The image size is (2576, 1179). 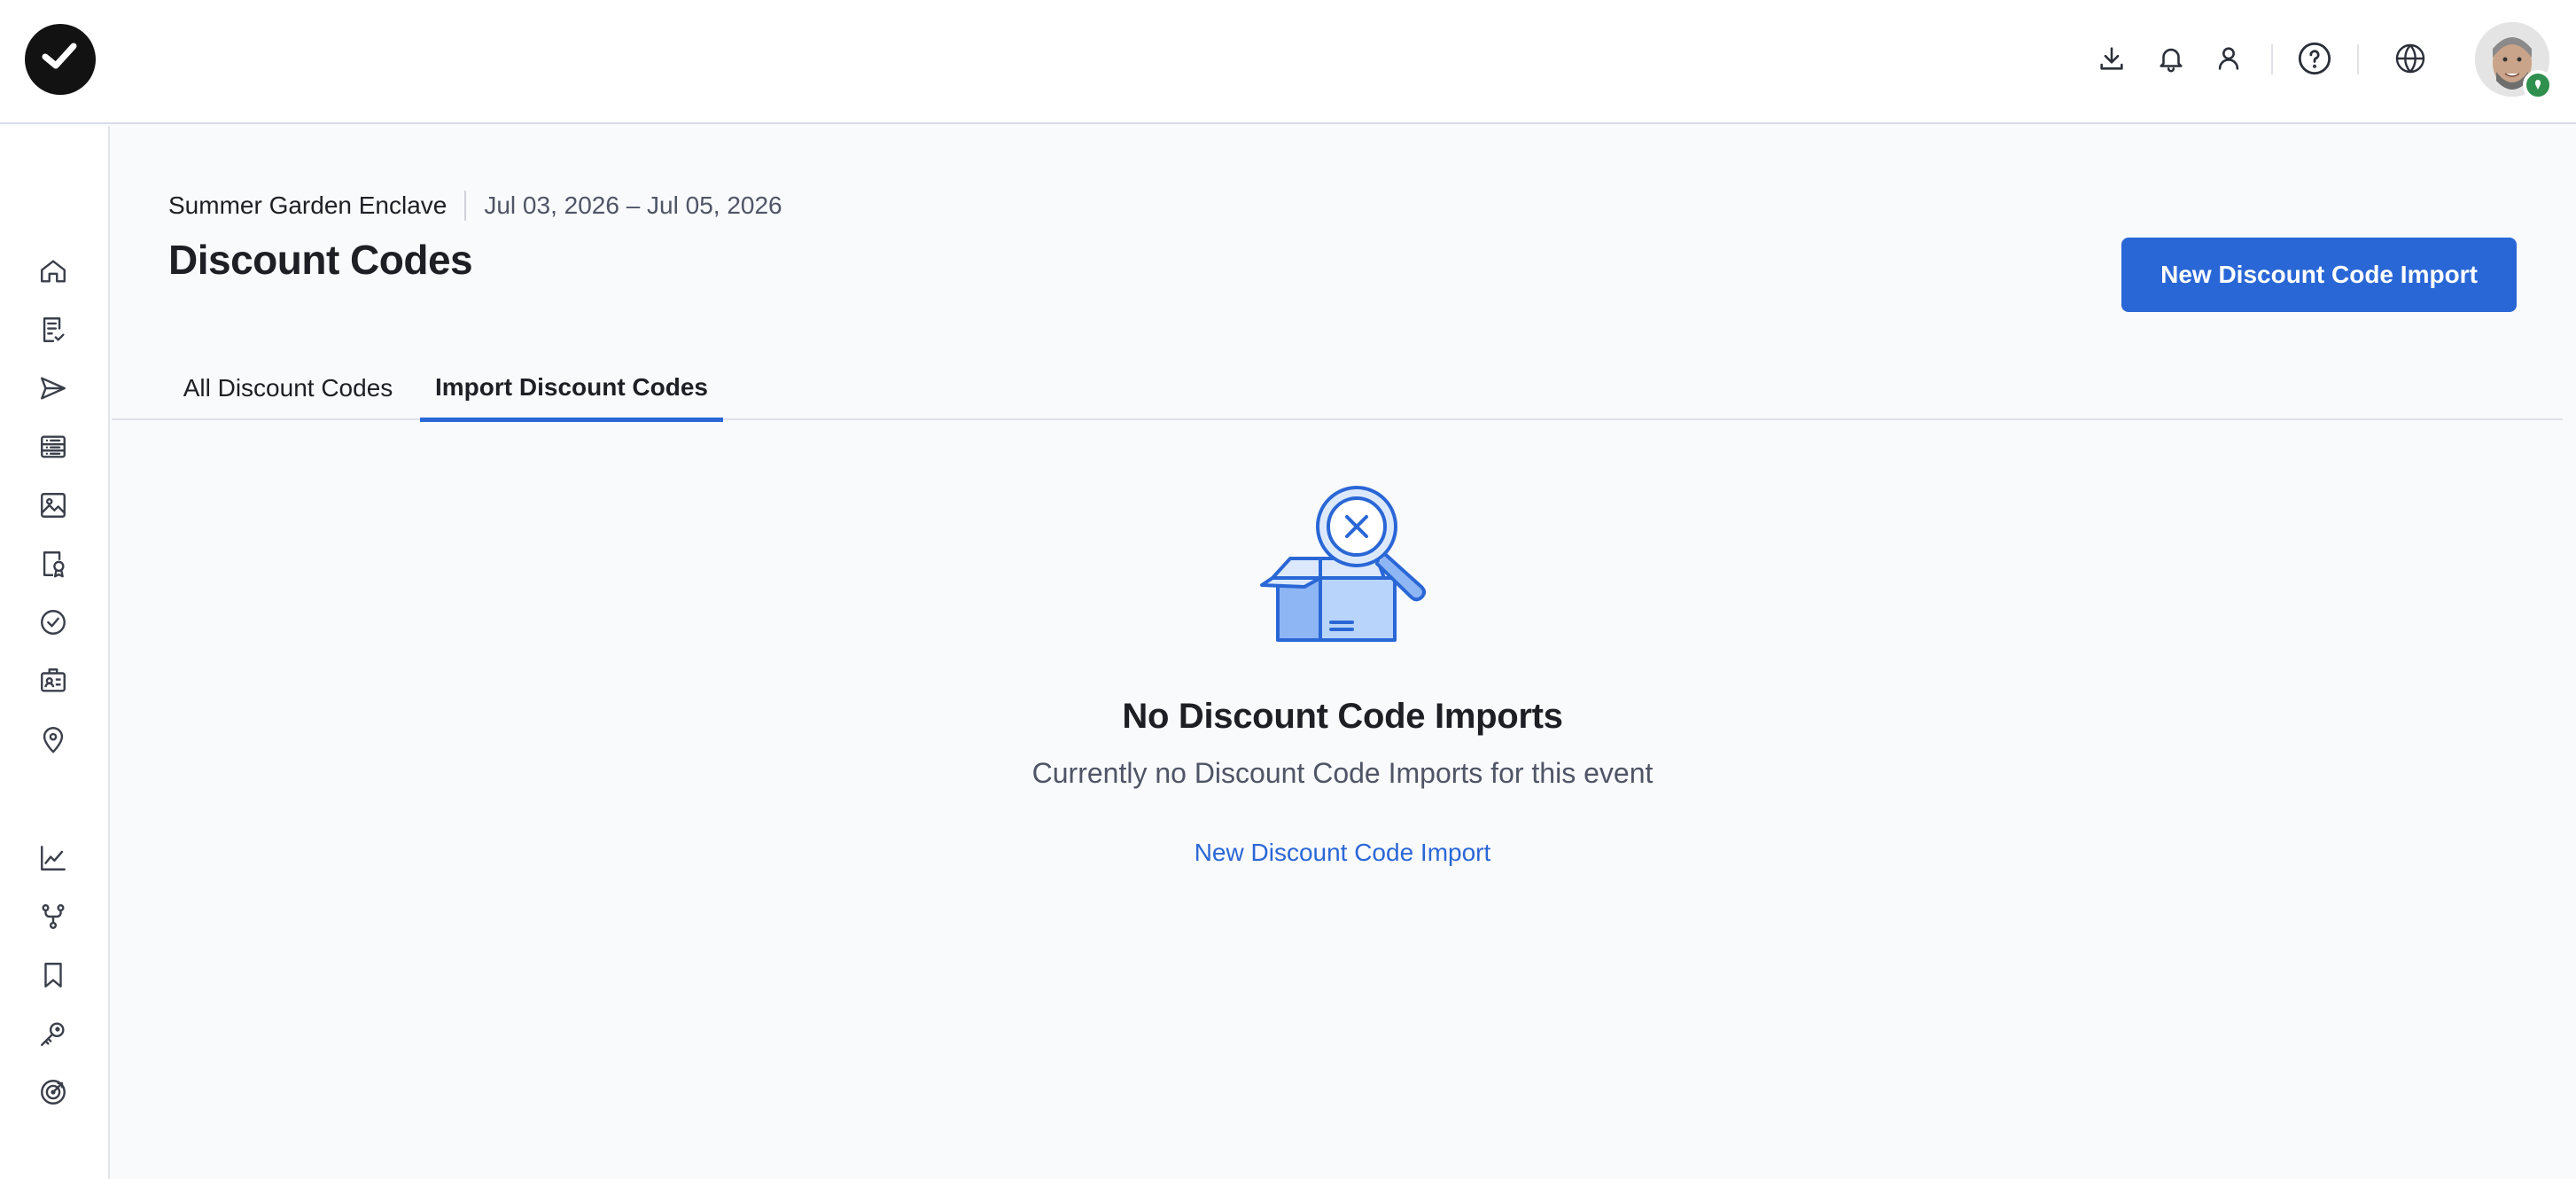 What do you see at coordinates (1346, 564) in the screenshot?
I see `empty-box-search-icon` at bounding box center [1346, 564].